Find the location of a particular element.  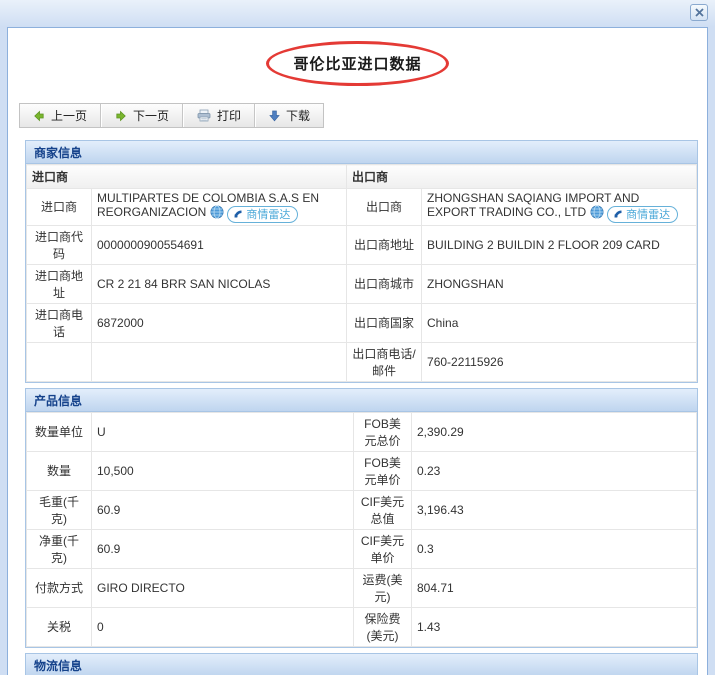

field-value: 0.3 is located at coordinates (554, 548).